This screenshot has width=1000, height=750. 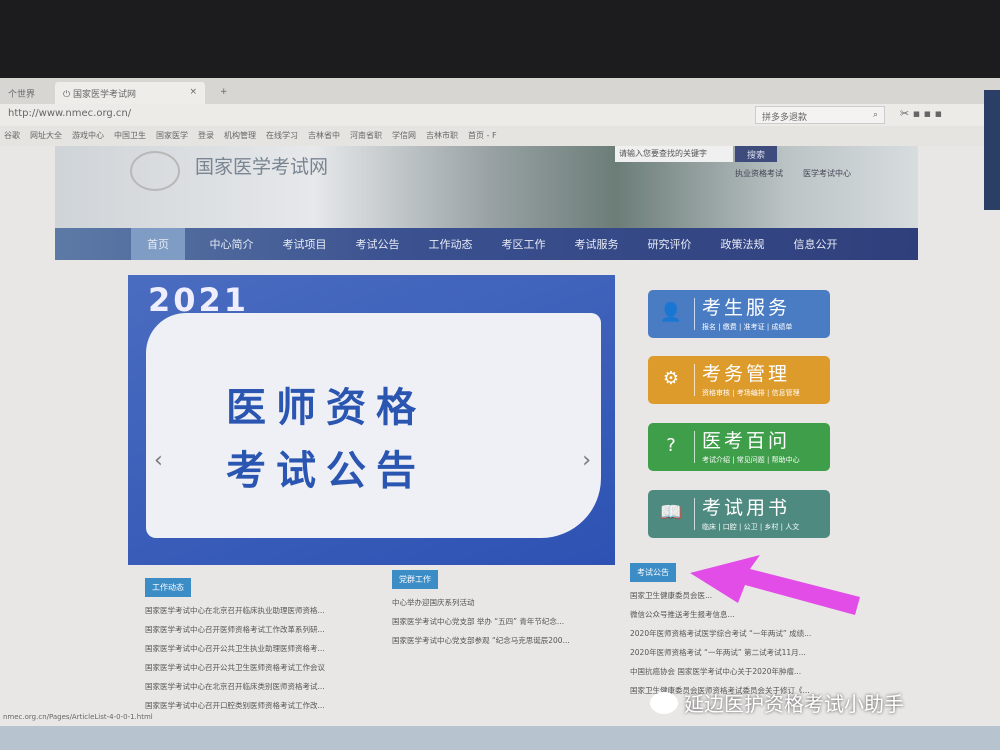 What do you see at coordinates (155, 171) in the screenshot?
I see `site-logo` at bounding box center [155, 171].